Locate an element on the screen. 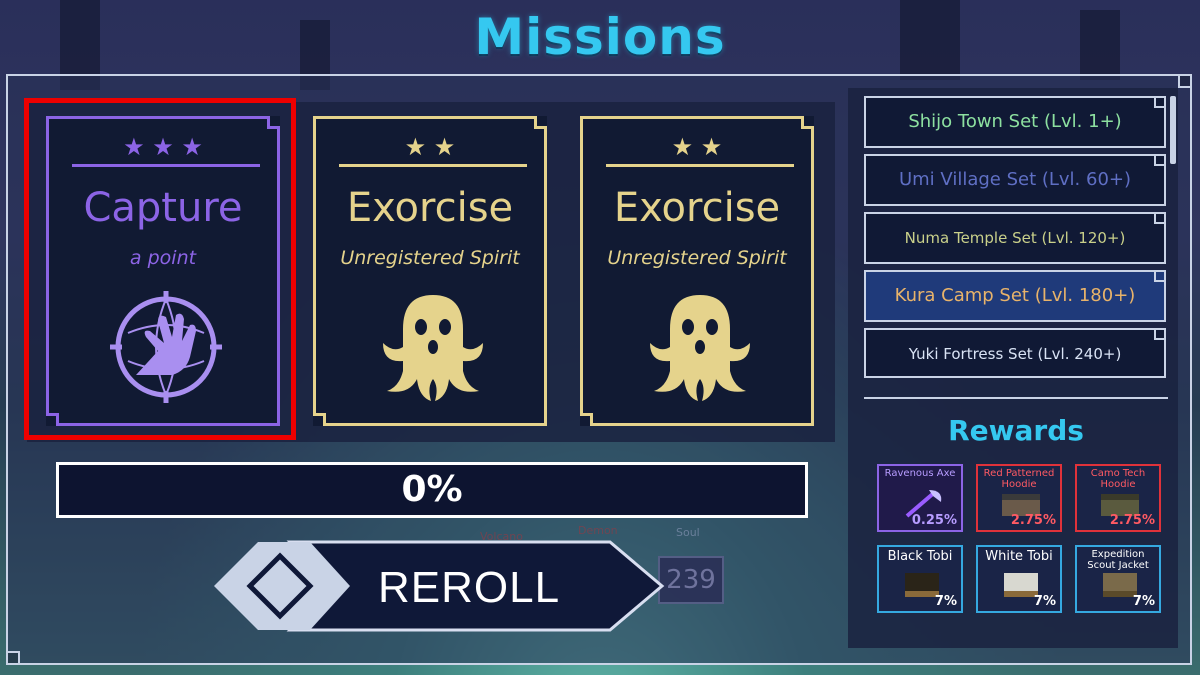 Image resolution: width=1200 pixels, height=675 pixels. reward-chance: 0.25% is located at coordinates (934, 520).